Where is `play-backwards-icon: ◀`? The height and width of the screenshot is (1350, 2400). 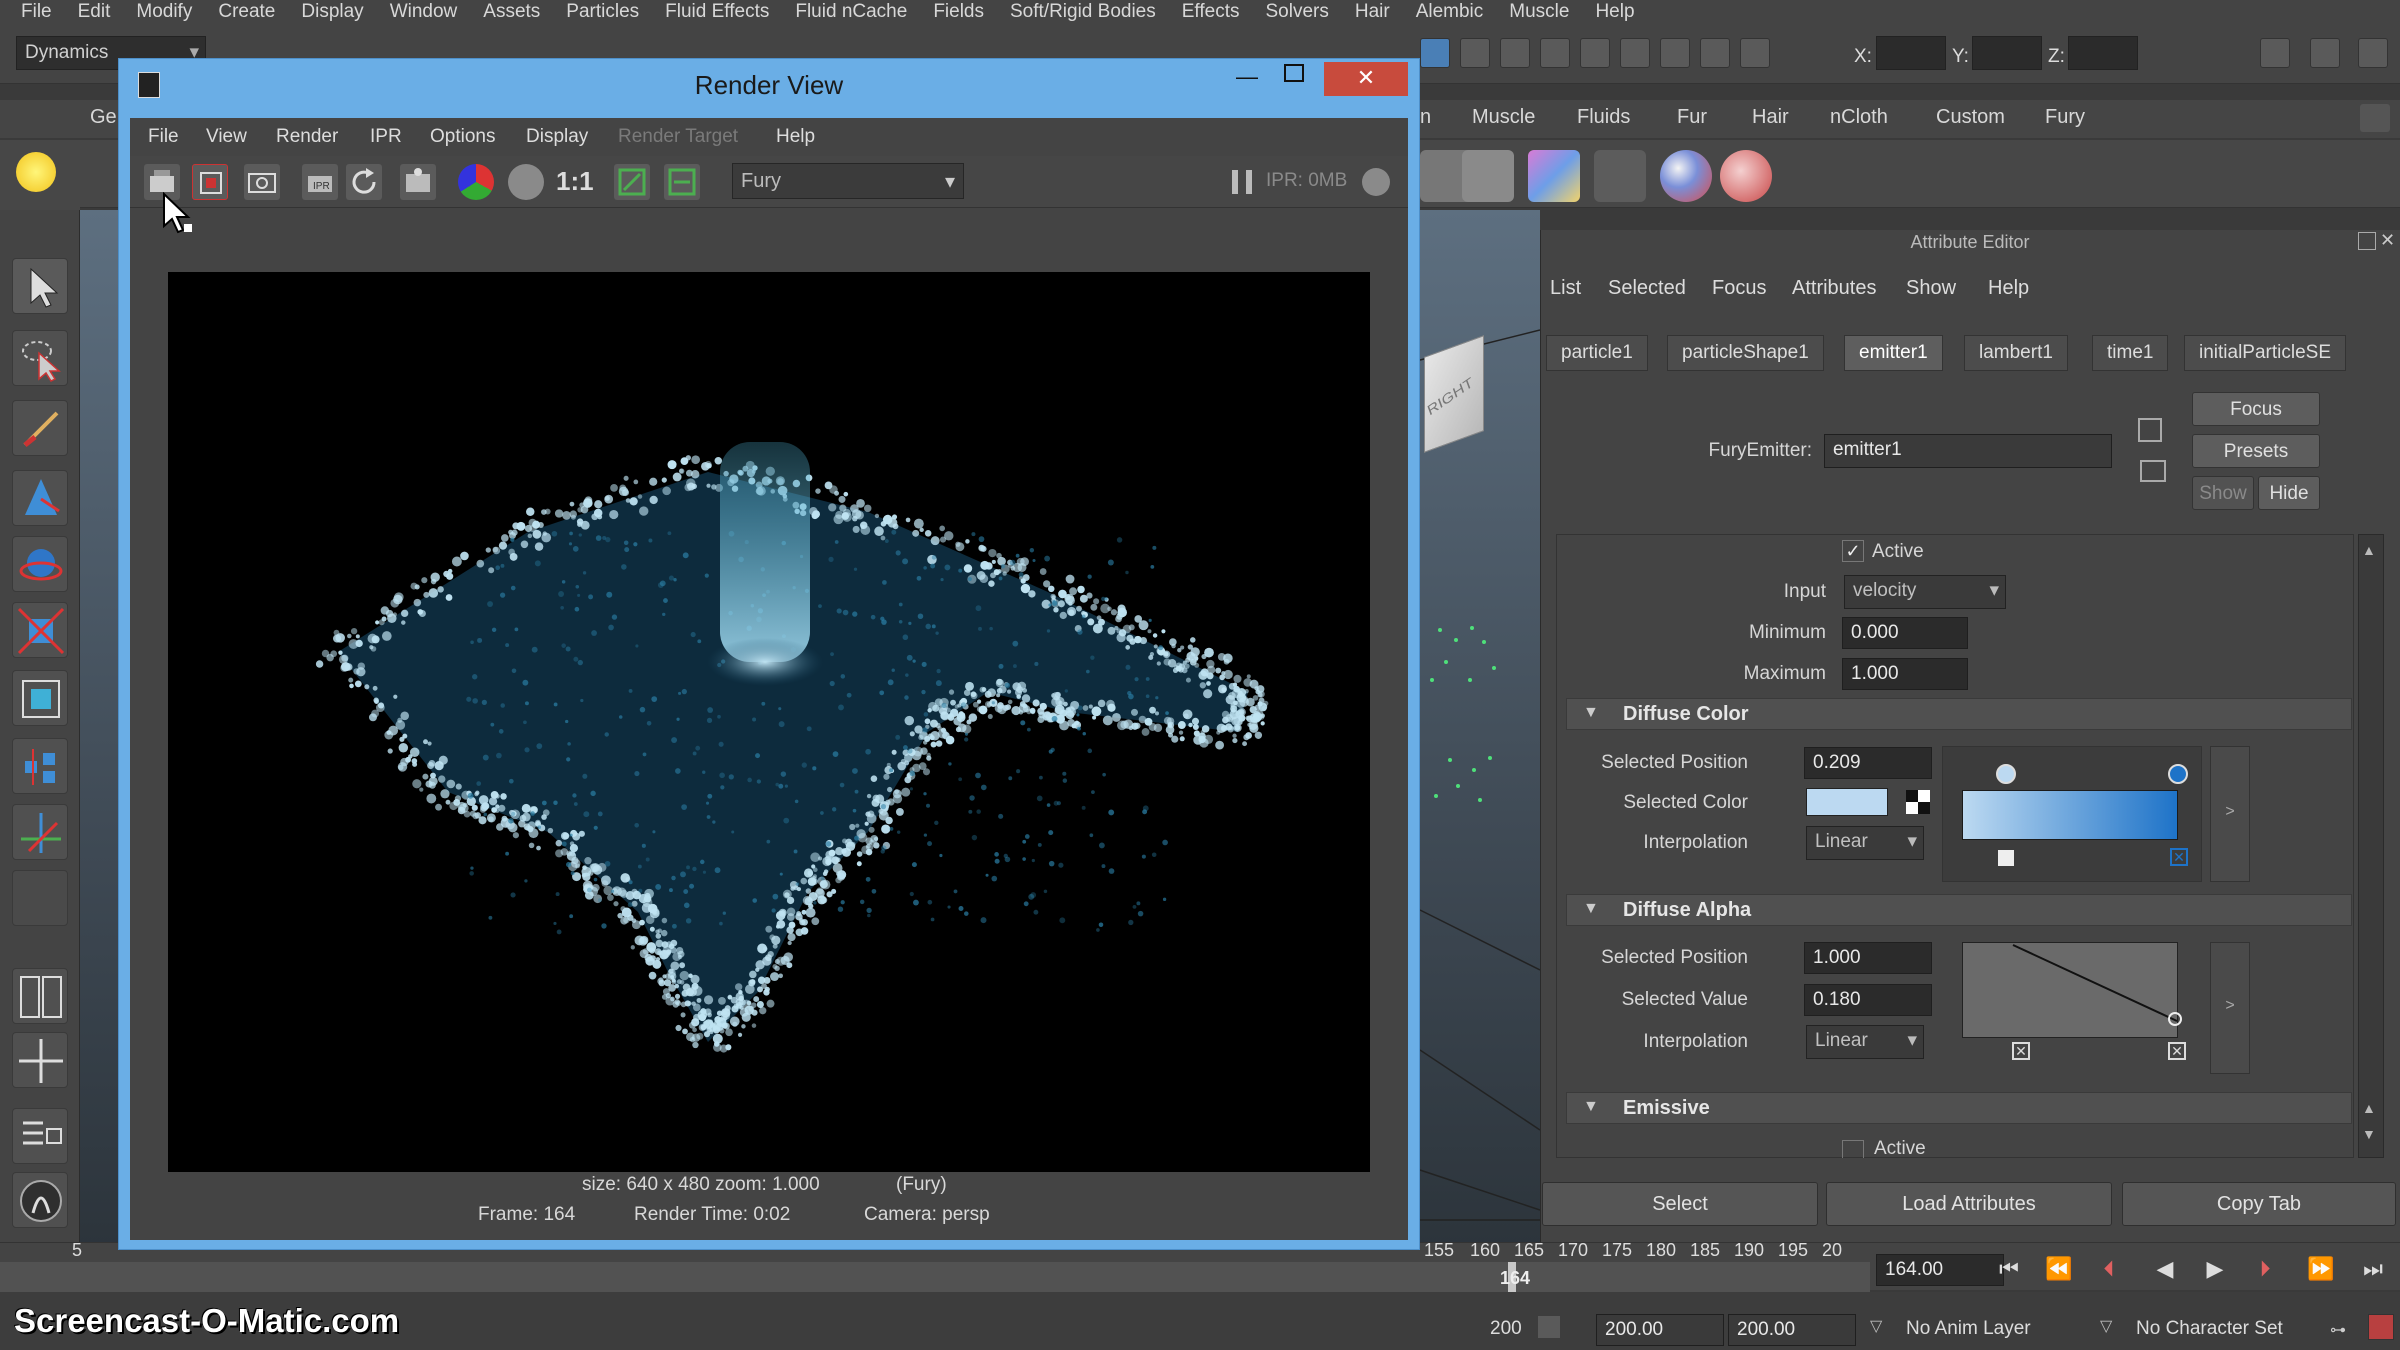
play-backwards-icon: ◀ is located at coordinates (2165, 1271).